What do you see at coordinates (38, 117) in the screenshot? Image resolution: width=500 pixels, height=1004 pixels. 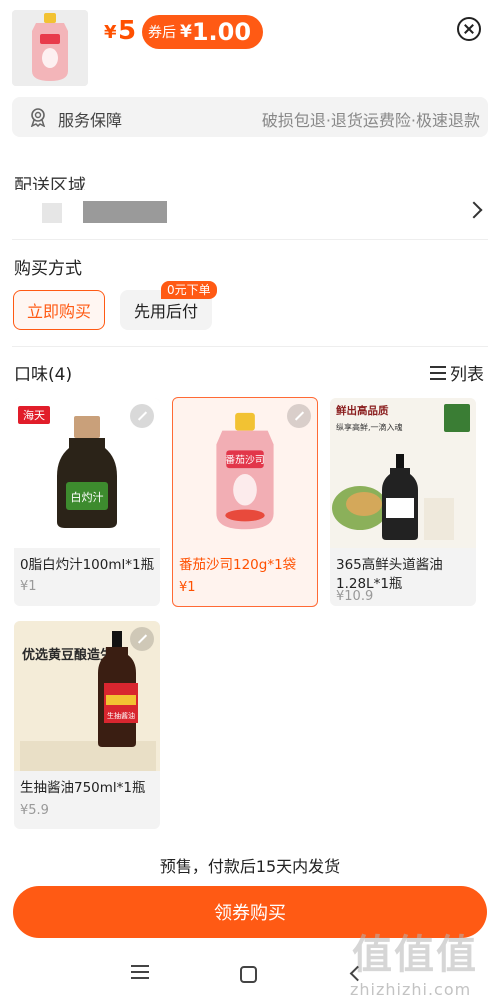 I see `guarantee-badge-icon` at bounding box center [38, 117].